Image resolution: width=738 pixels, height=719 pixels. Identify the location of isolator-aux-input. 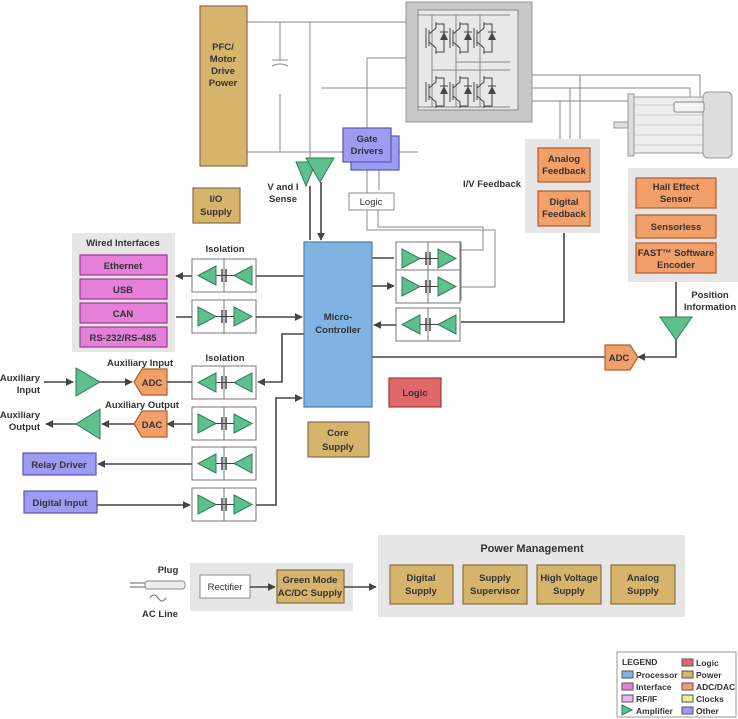
(224, 382).